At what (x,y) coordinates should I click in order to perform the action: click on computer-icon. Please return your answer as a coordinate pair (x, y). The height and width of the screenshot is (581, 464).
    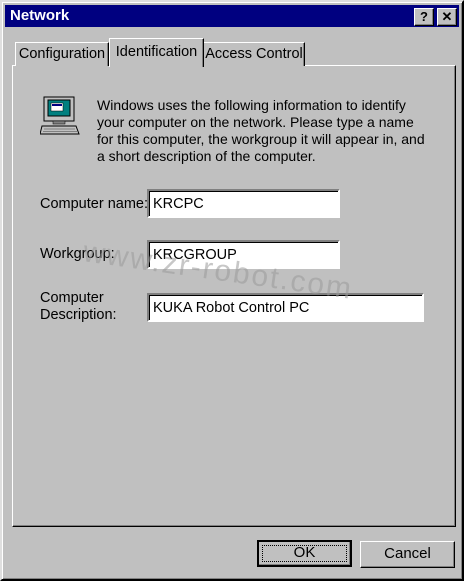
    Looking at the image, I should click on (59, 116).